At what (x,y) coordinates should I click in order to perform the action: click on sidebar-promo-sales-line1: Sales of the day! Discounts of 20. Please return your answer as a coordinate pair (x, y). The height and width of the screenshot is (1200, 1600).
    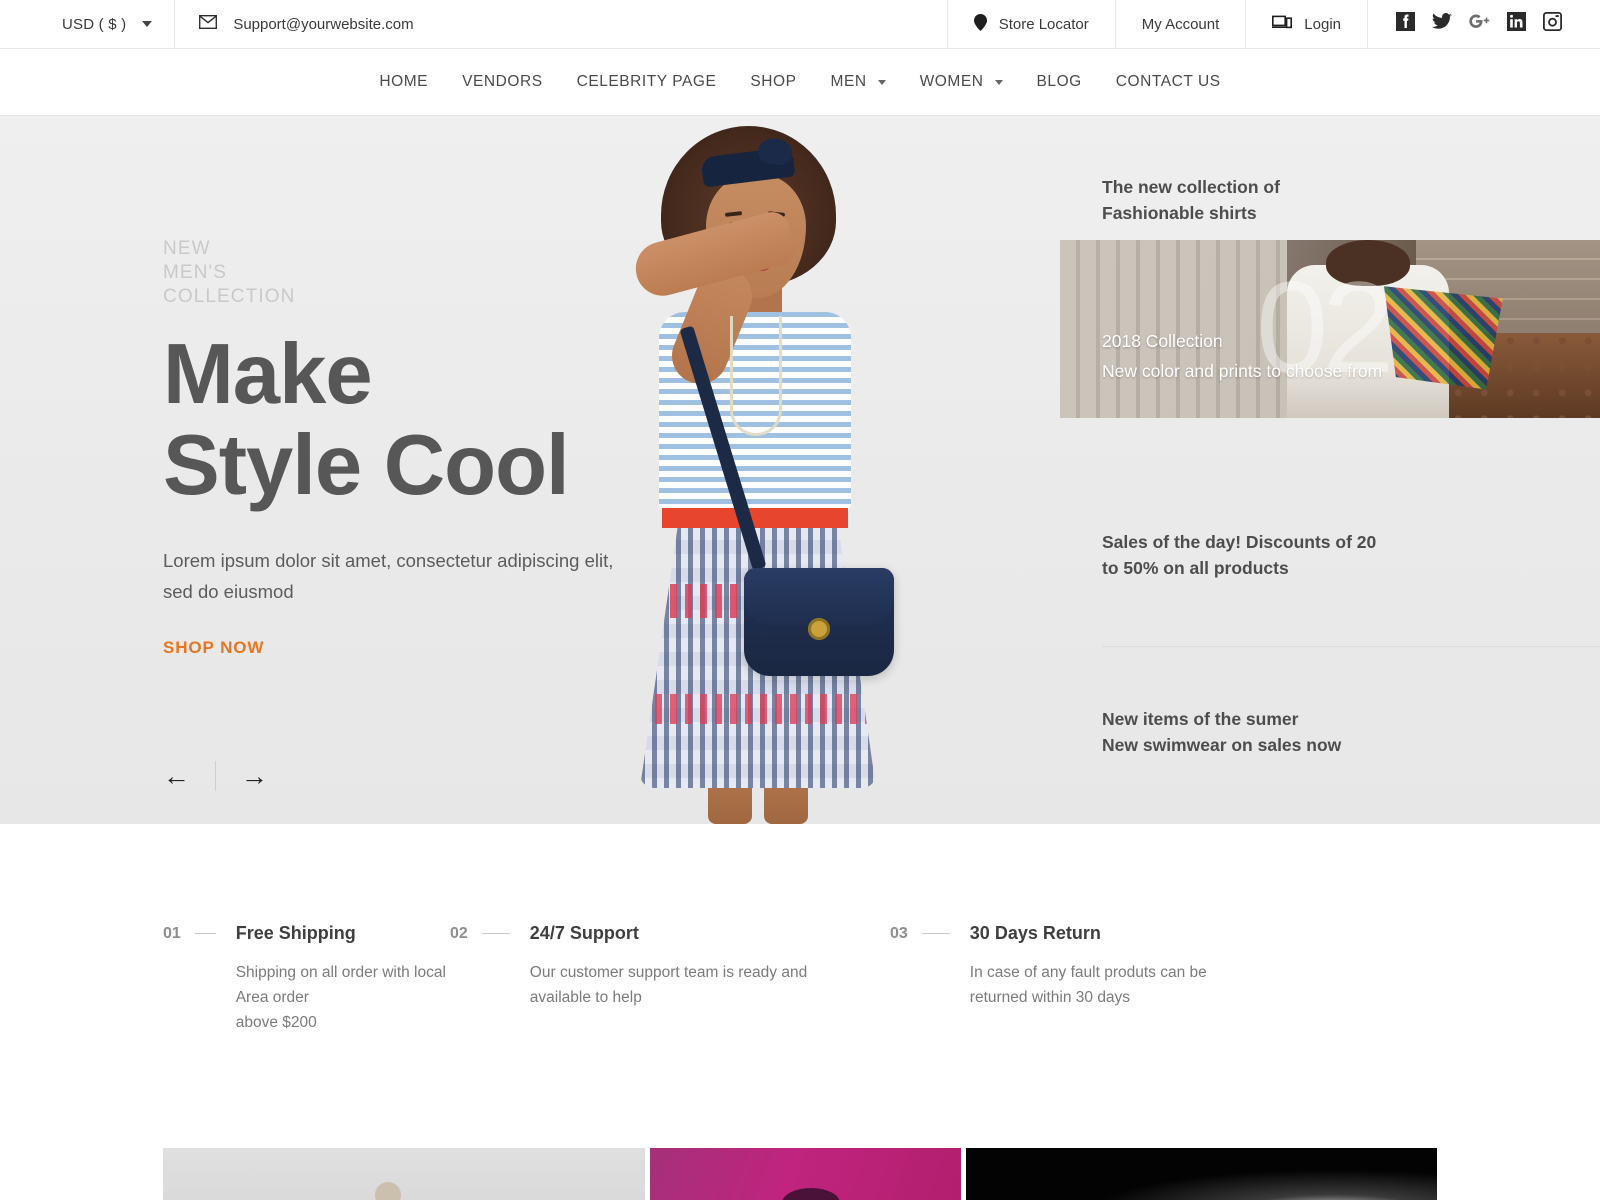
    Looking at the image, I should click on (1239, 542).